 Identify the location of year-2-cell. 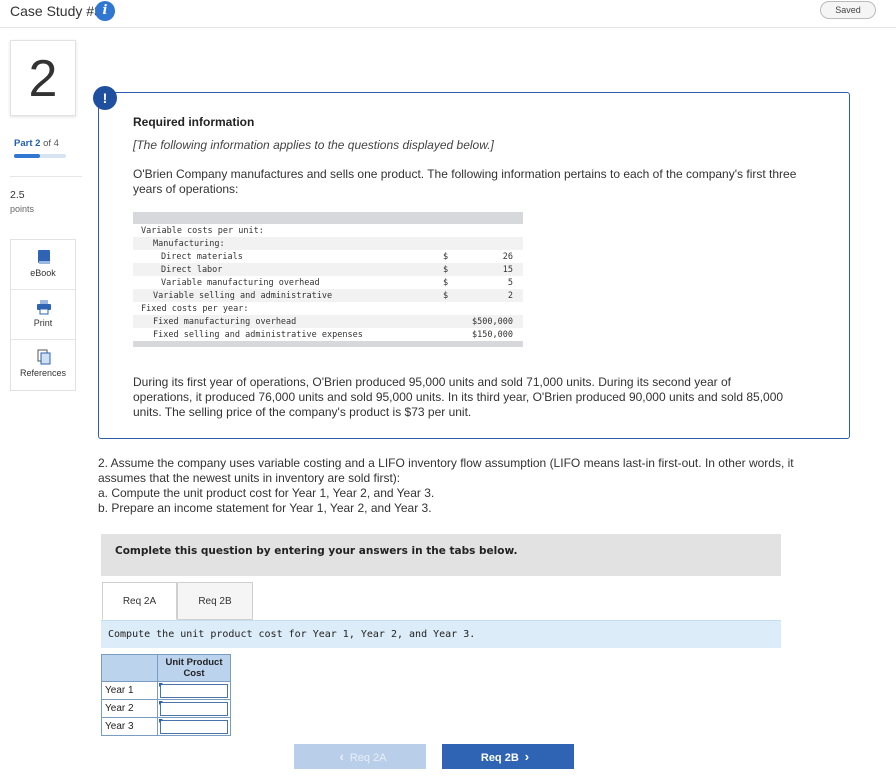
(194, 708).